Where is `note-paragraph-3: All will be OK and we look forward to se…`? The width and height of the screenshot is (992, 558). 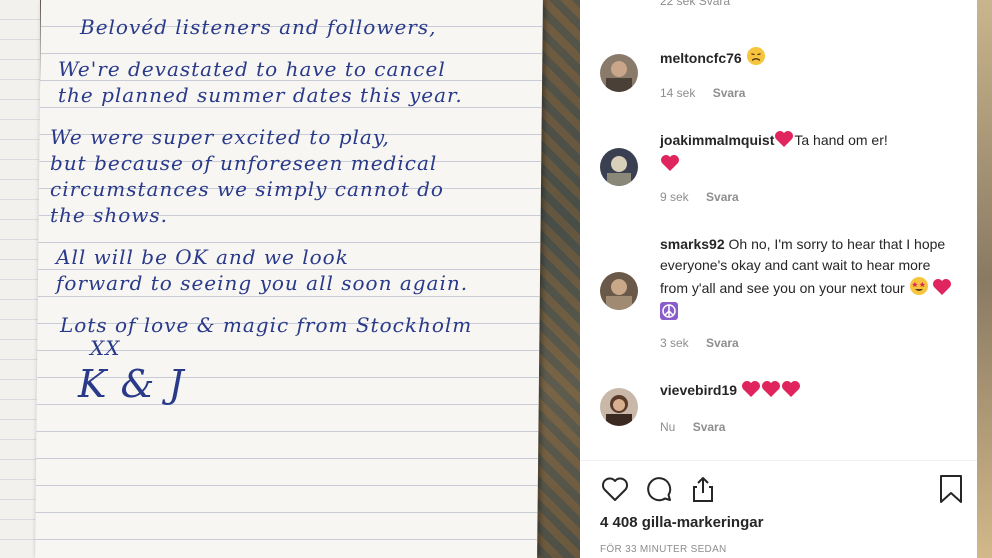
note-paragraph-3: All will be OK and we look forward to se… is located at coordinates (262, 270).